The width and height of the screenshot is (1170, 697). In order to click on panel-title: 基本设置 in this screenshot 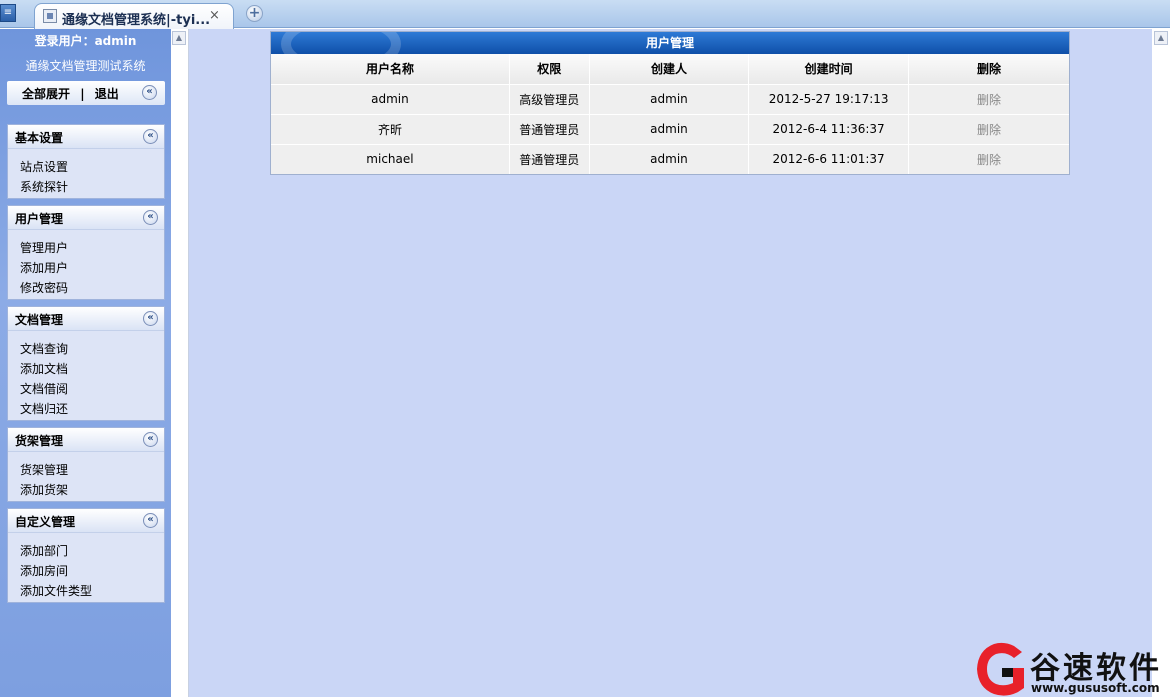, I will do `click(39, 138)`.